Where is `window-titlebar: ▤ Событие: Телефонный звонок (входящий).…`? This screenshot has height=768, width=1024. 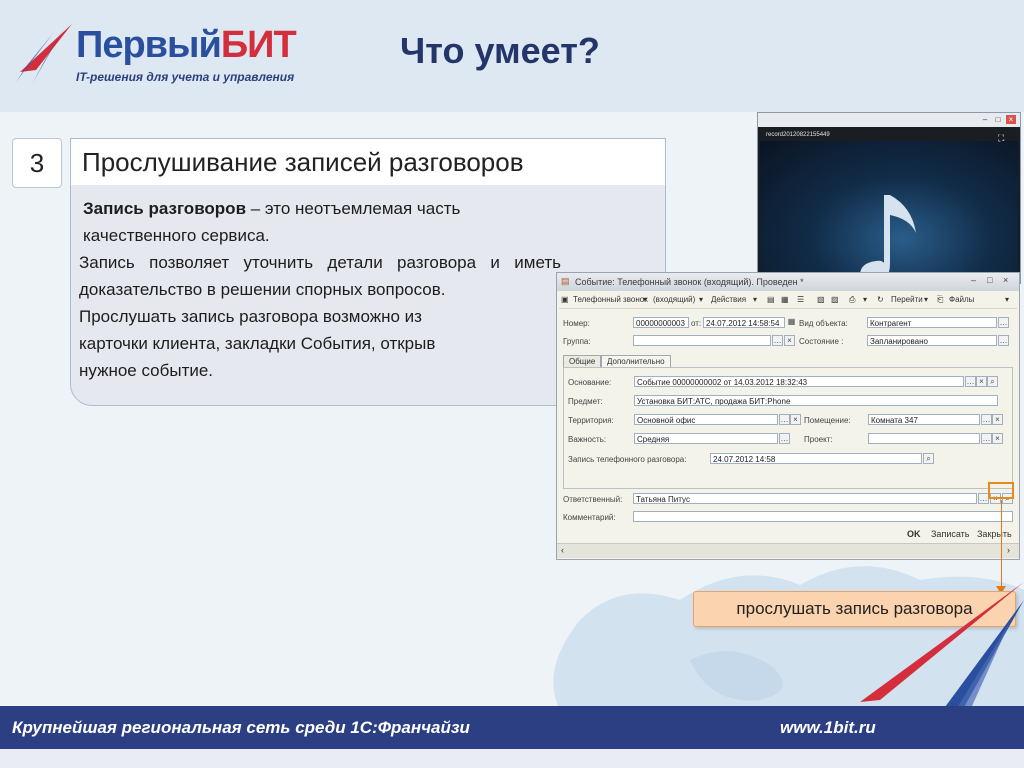 window-titlebar: ▤ Событие: Телефонный звонок (входящий).… is located at coordinates (788, 282).